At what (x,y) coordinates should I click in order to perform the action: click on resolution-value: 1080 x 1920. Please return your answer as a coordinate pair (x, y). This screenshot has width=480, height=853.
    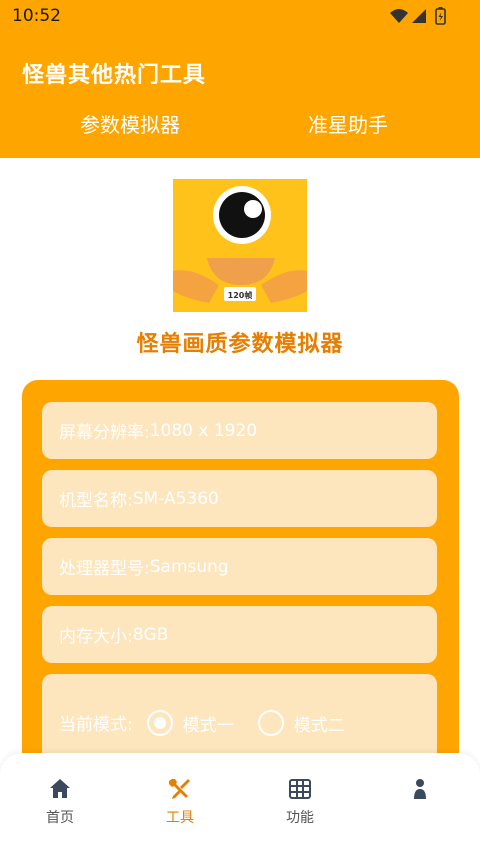
    Looking at the image, I should click on (203, 430).